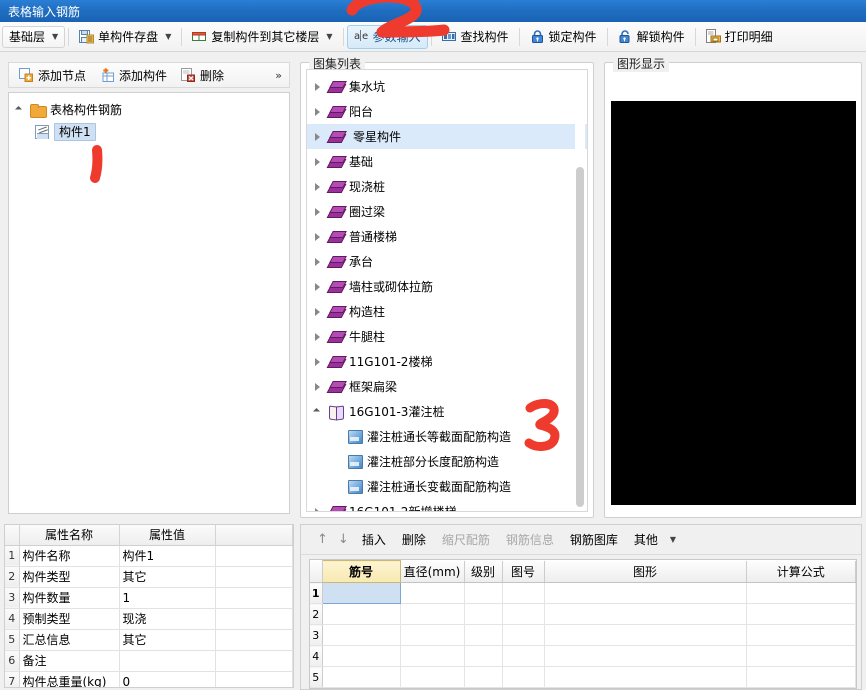  What do you see at coordinates (447, 486) in the screenshot?
I see `atlas-item: 灌注桩通长变截面配筋构造` at bounding box center [447, 486].